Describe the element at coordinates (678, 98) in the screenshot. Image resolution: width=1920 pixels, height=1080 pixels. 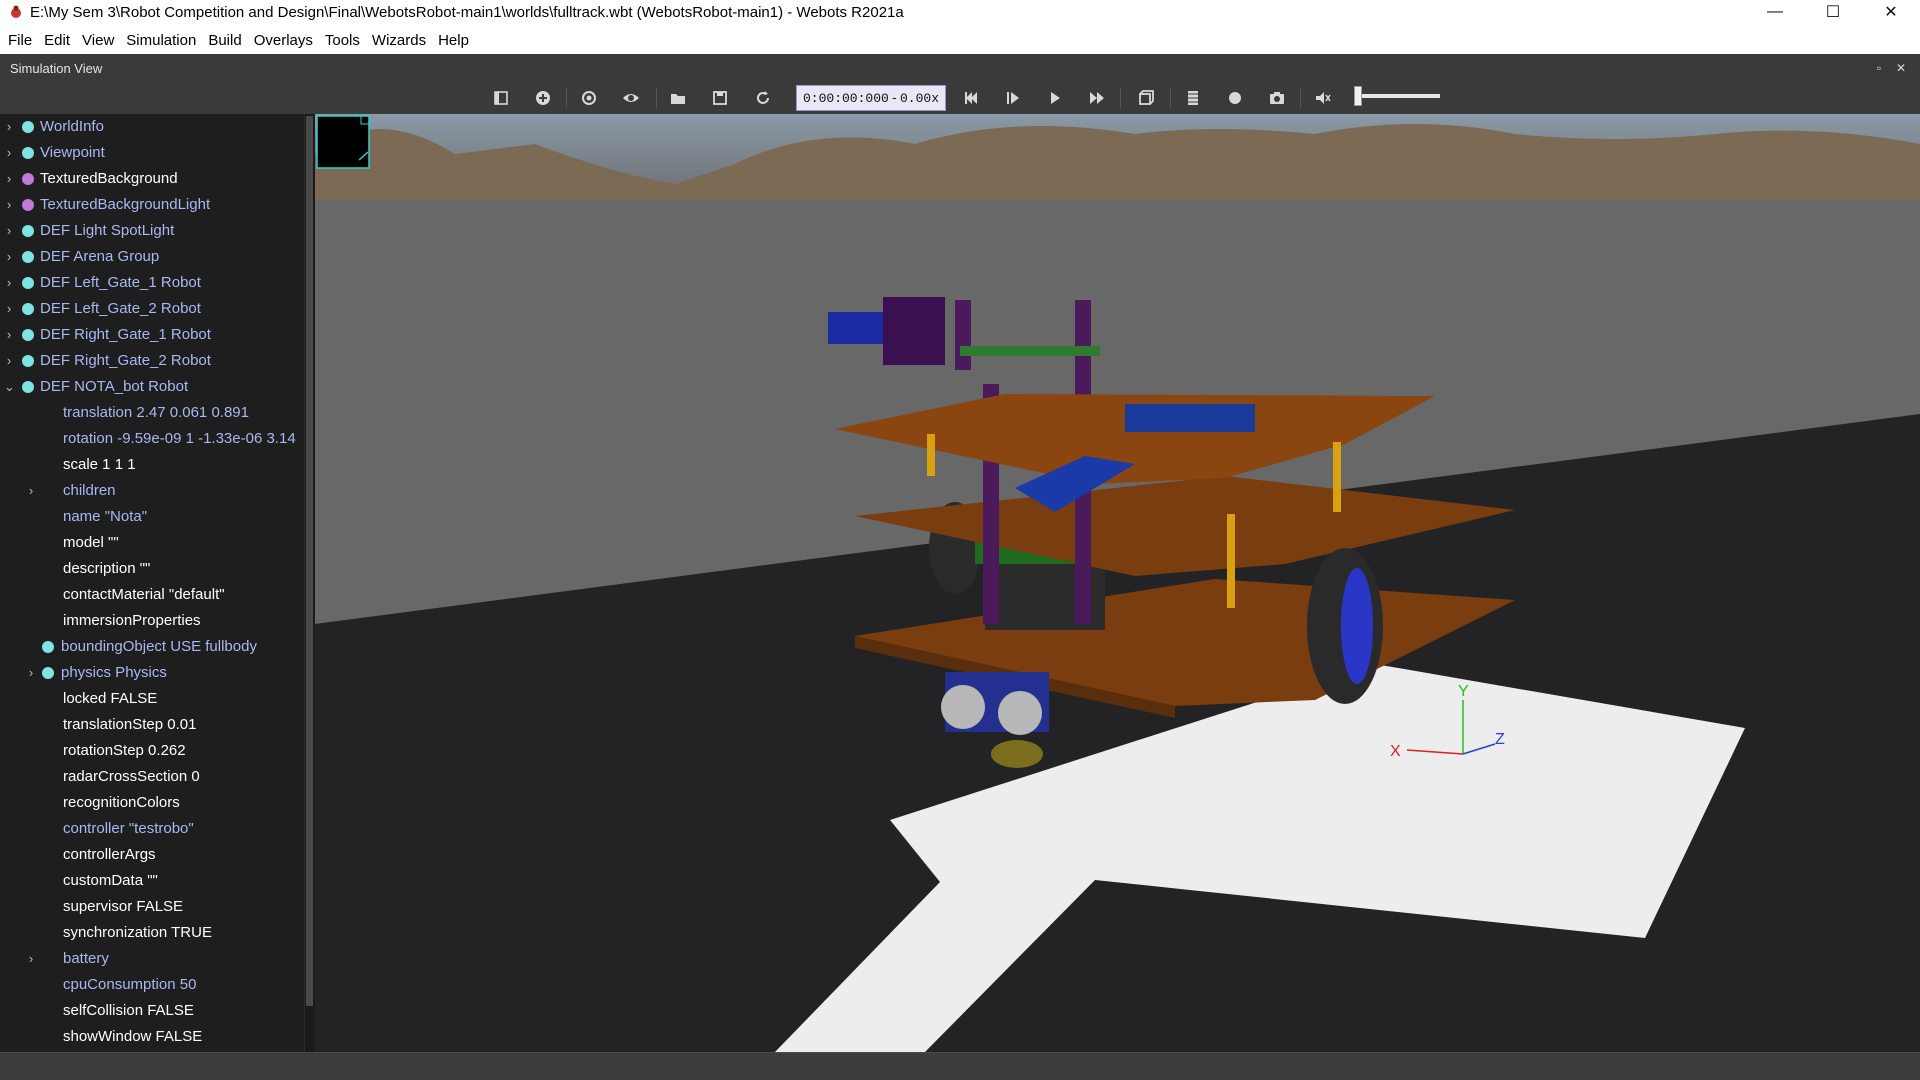
I see `open-world-icon` at that location.